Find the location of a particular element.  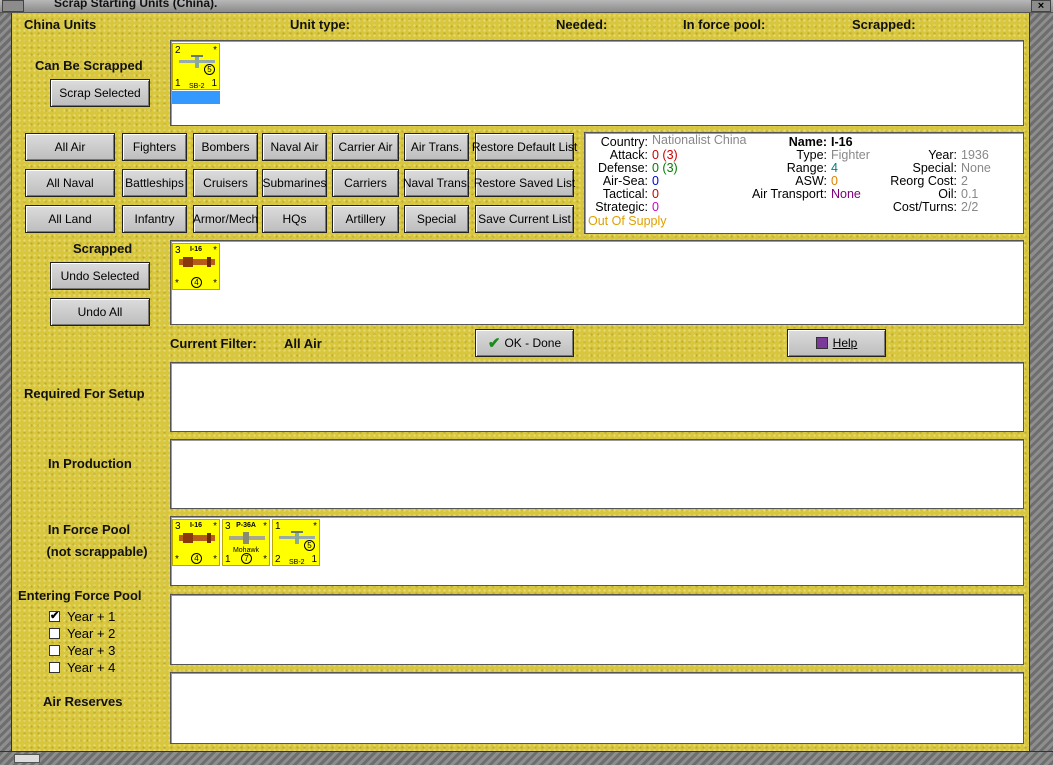

reorg-cost-key: Reorg Cost: is located at coordinates (923, 181).